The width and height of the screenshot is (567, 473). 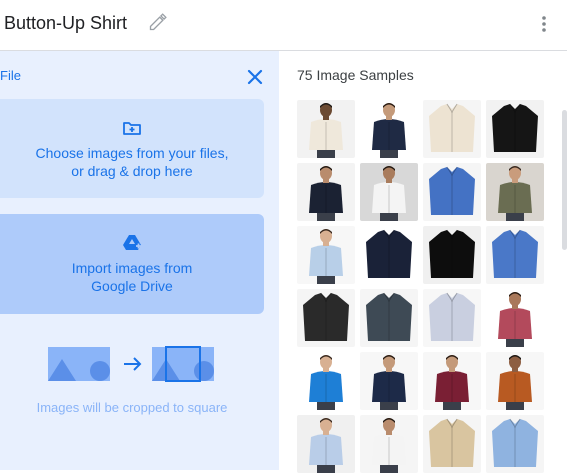 I want to click on drive-line-2: Google Drive, so click(x=132, y=286).